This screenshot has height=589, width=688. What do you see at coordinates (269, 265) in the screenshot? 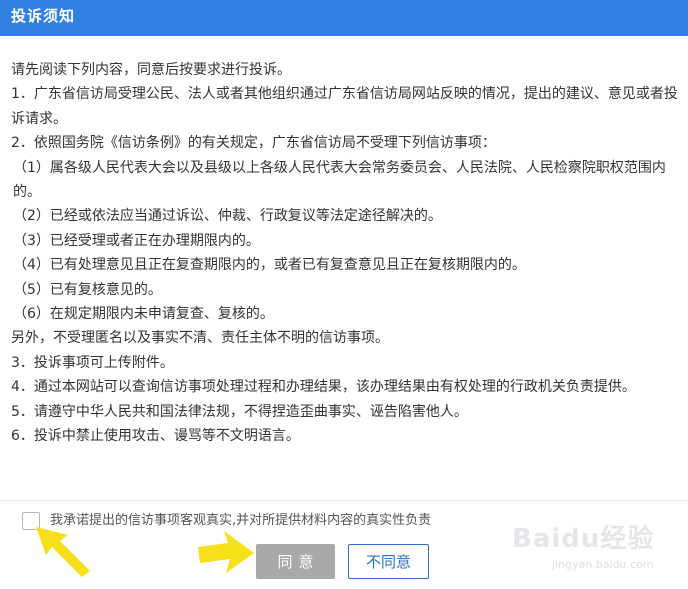
I see `notice-subitem: （4）已有处理意见且正在复查期限内的，或者已有复查意见且正在复核期限内的。` at bounding box center [269, 265].